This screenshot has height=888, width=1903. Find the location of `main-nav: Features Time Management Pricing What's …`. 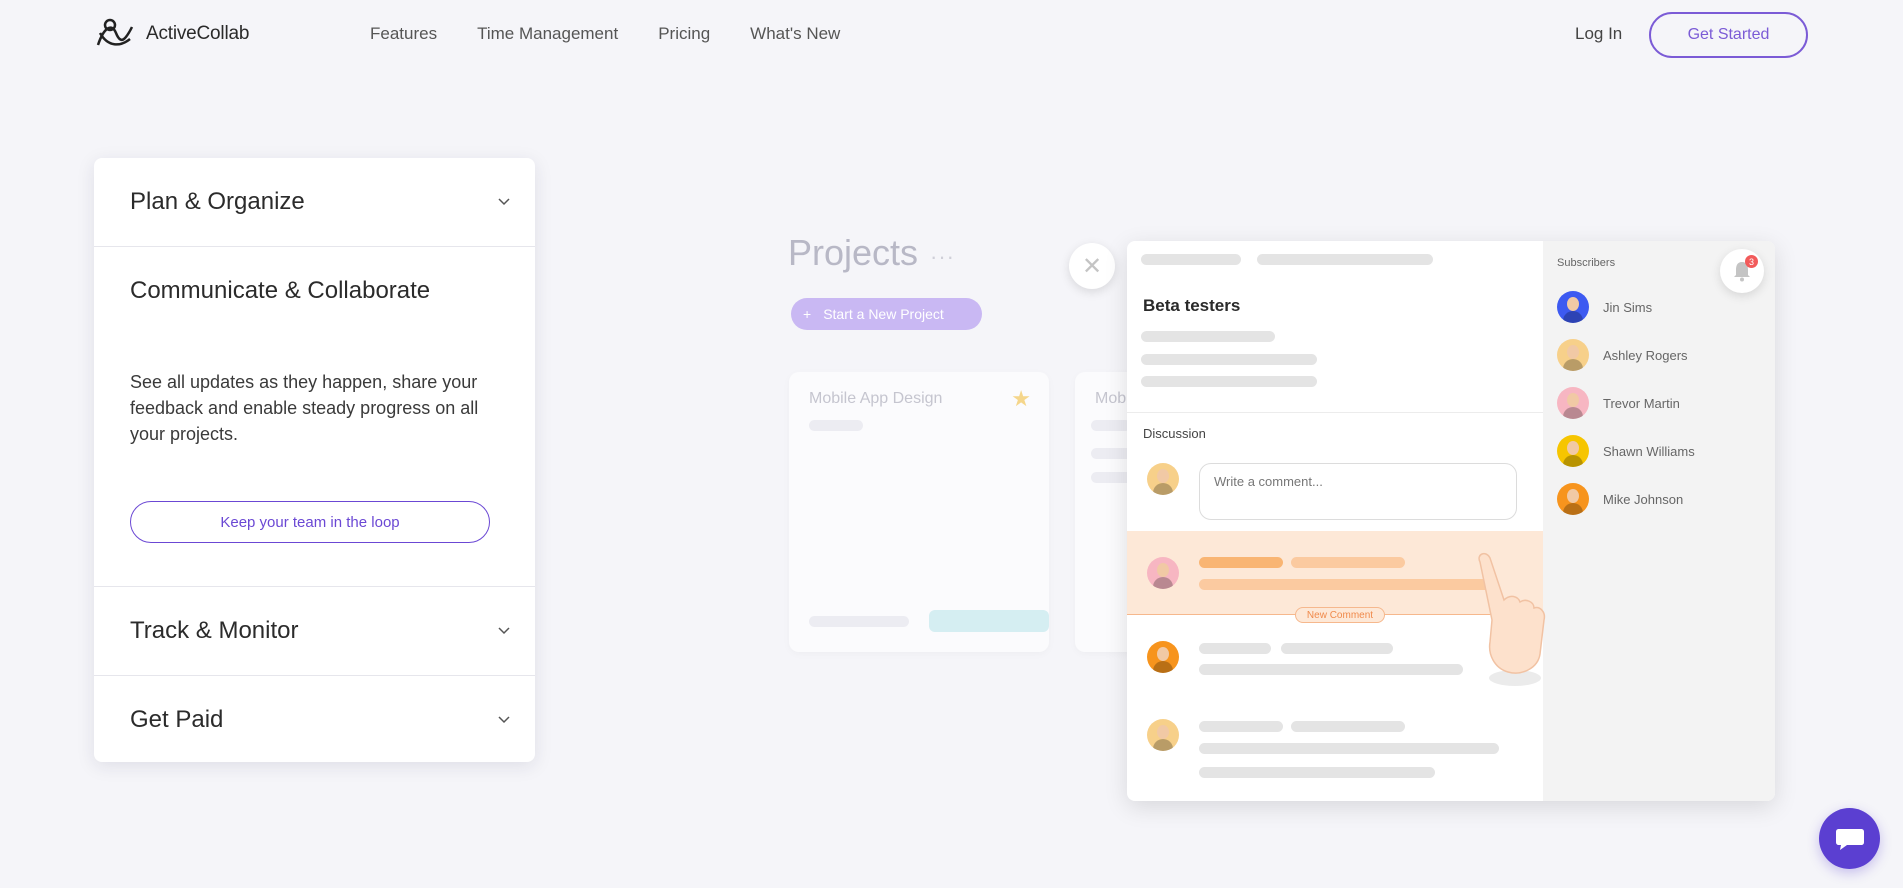

main-nav: Features Time Management Pricing What's … is located at coordinates (605, 34).